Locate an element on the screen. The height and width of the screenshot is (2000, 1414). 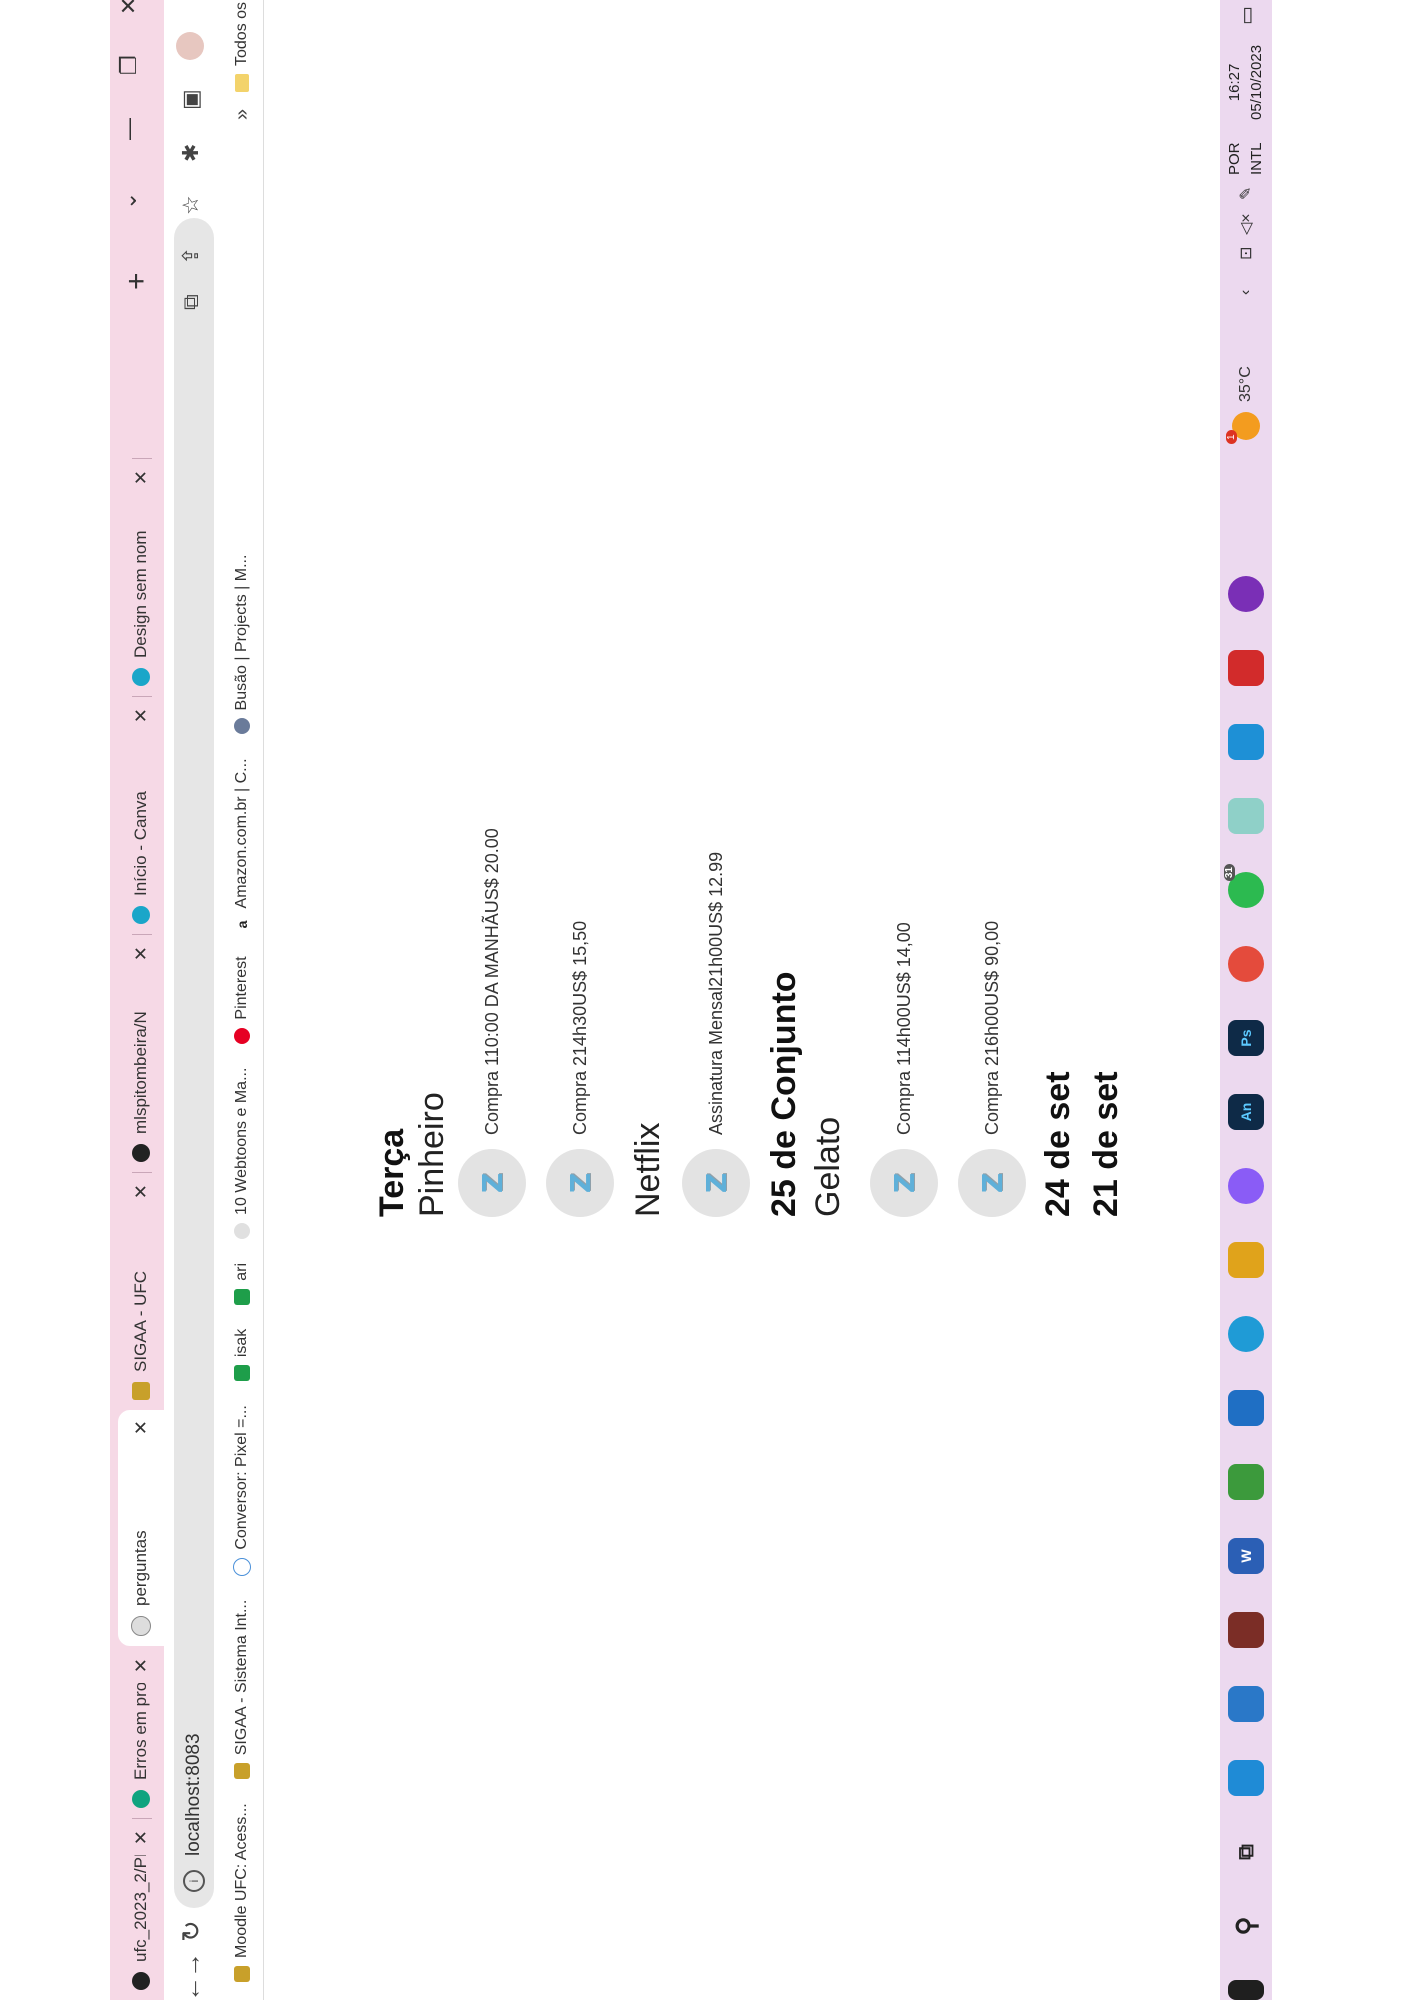
merchant-name: Pinheiro is located at coordinates (432, 1154).